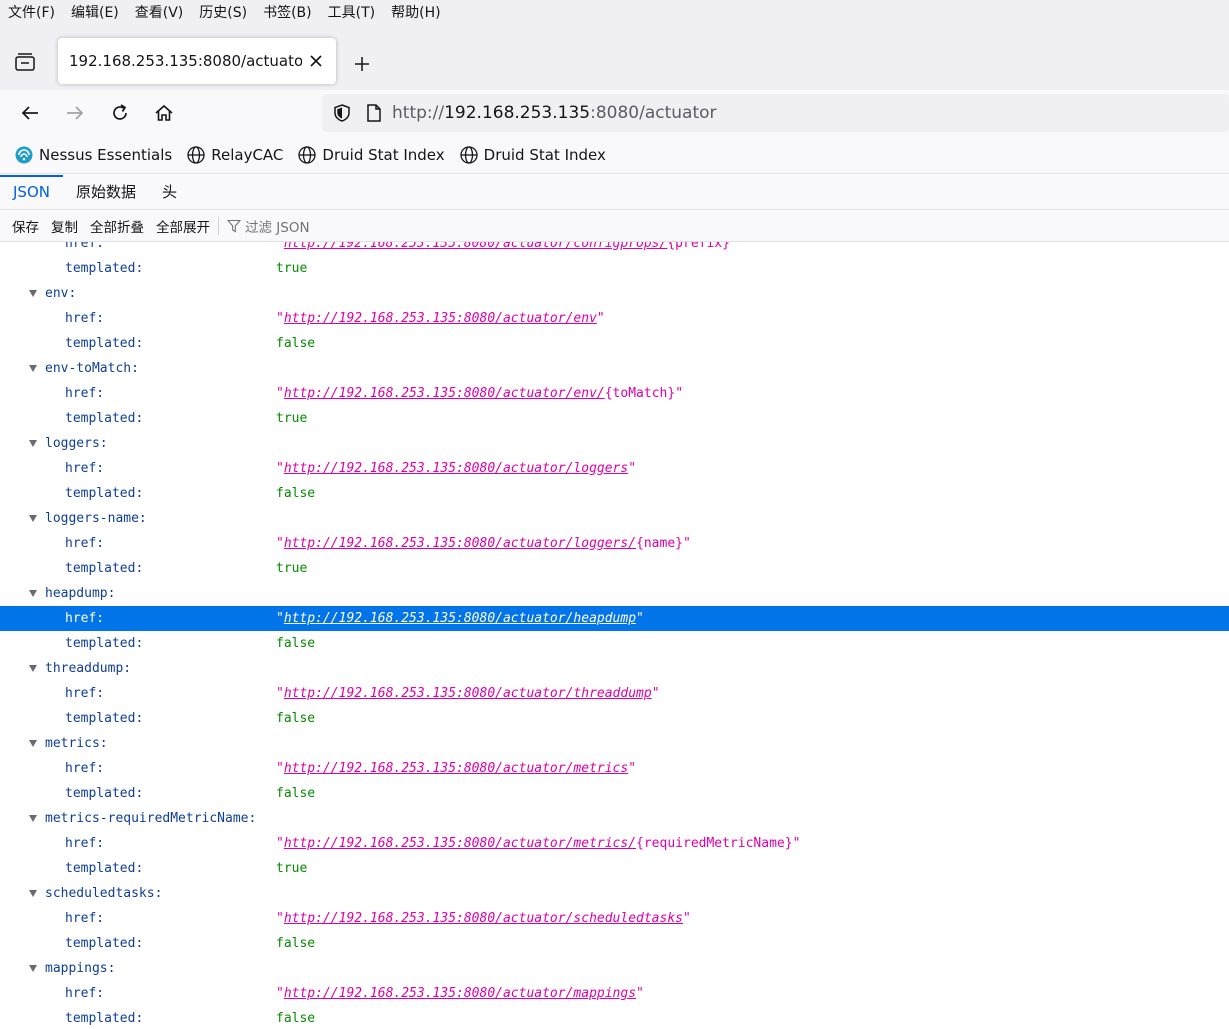  Describe the element at coordinates (517, 113) in the screenshot. I see `url-host: 192.168.253.135` at that location.